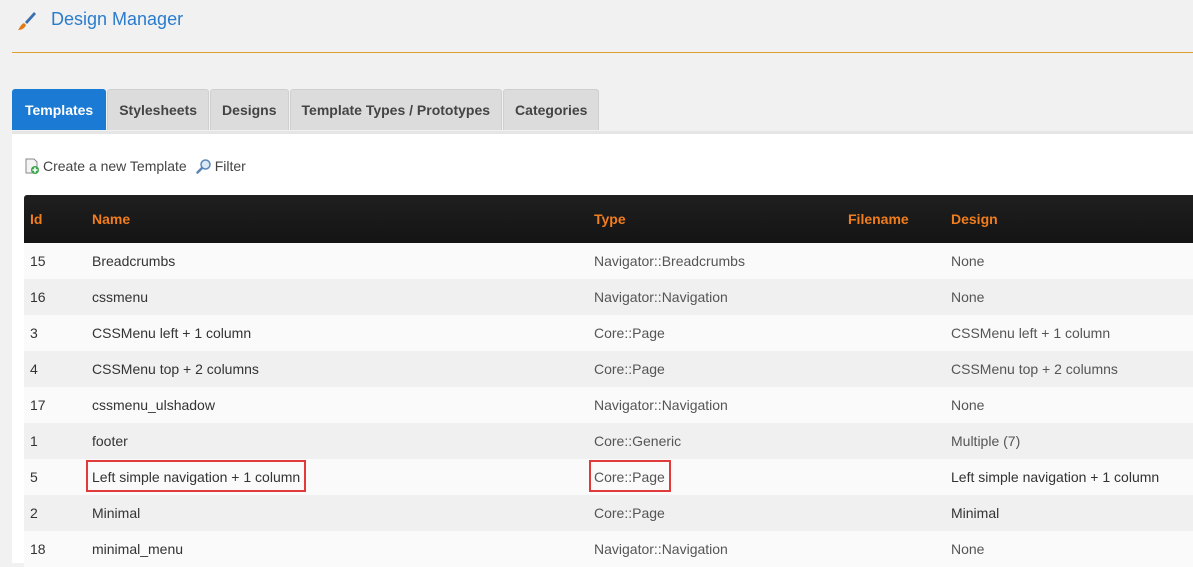 The height and width of the screenshot is (567, 1193). What do you see at coordinates (1031, 333) in the screenshot?
I see `row-design: CSSMenu left + 1 column` at bounding box center [1031, 333].